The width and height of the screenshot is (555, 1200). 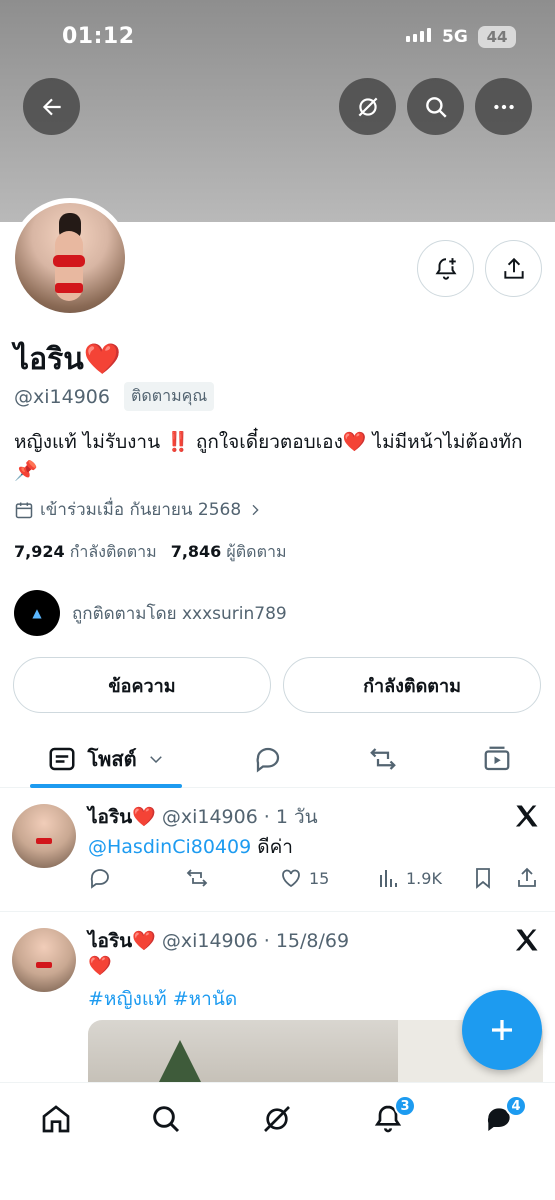 I want to click on arrow-left-icon, so click(x=51, y=106).